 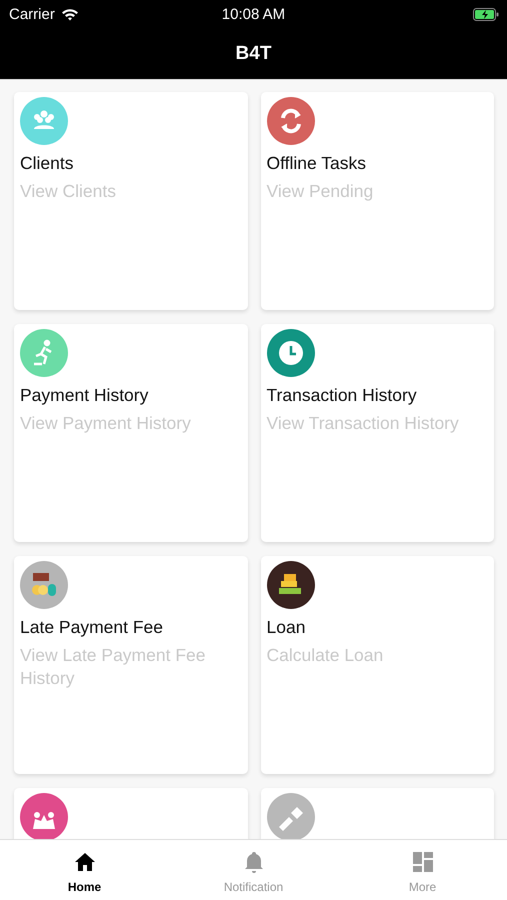 I want to click on card-title: Late Payment Fee, so click(x=91, y=627).